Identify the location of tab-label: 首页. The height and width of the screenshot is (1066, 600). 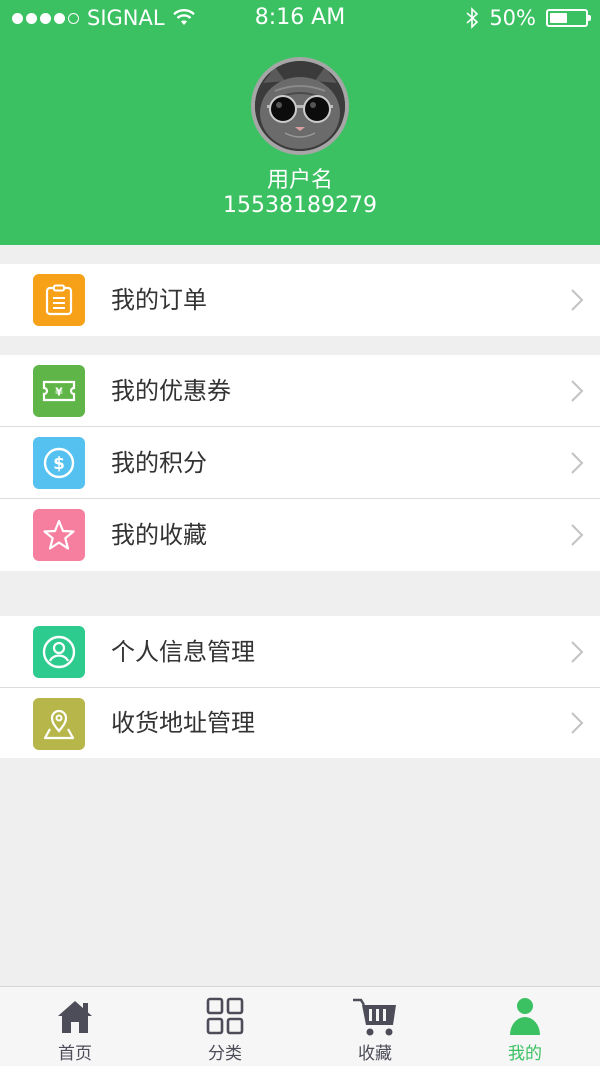
(75, 1054).